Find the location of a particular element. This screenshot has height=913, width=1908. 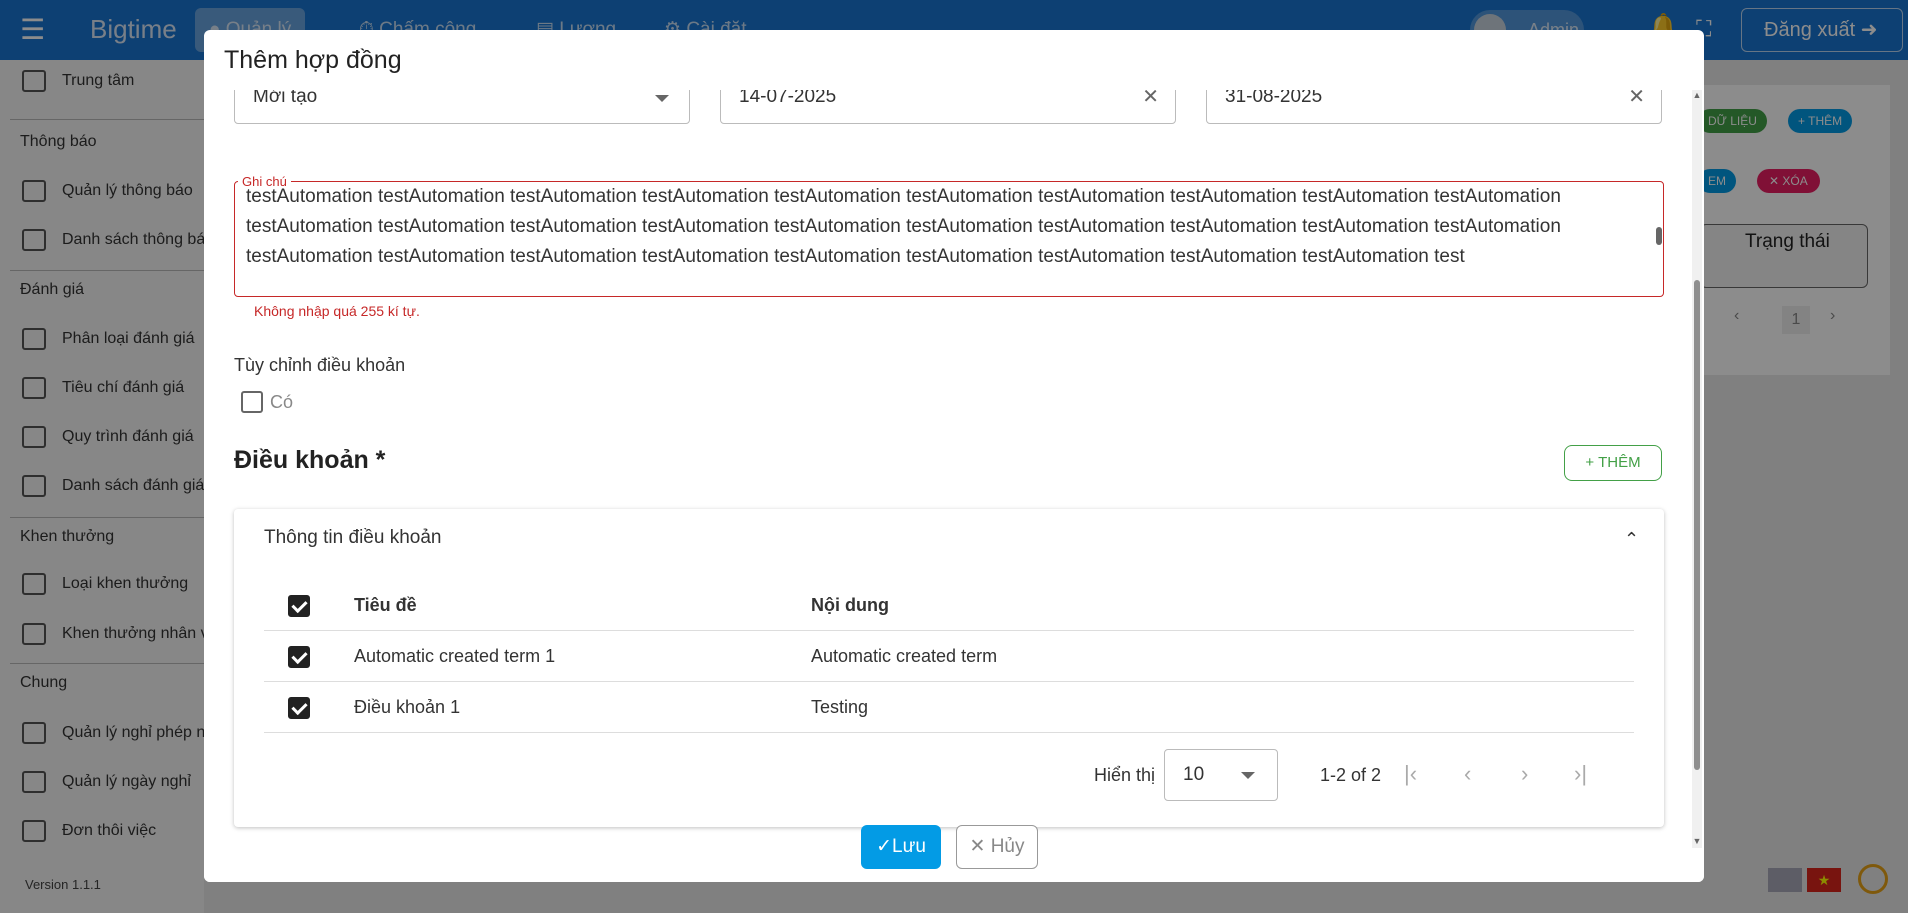

modal-title: Thêm hợp đồng is located at coordinates (313, 60).